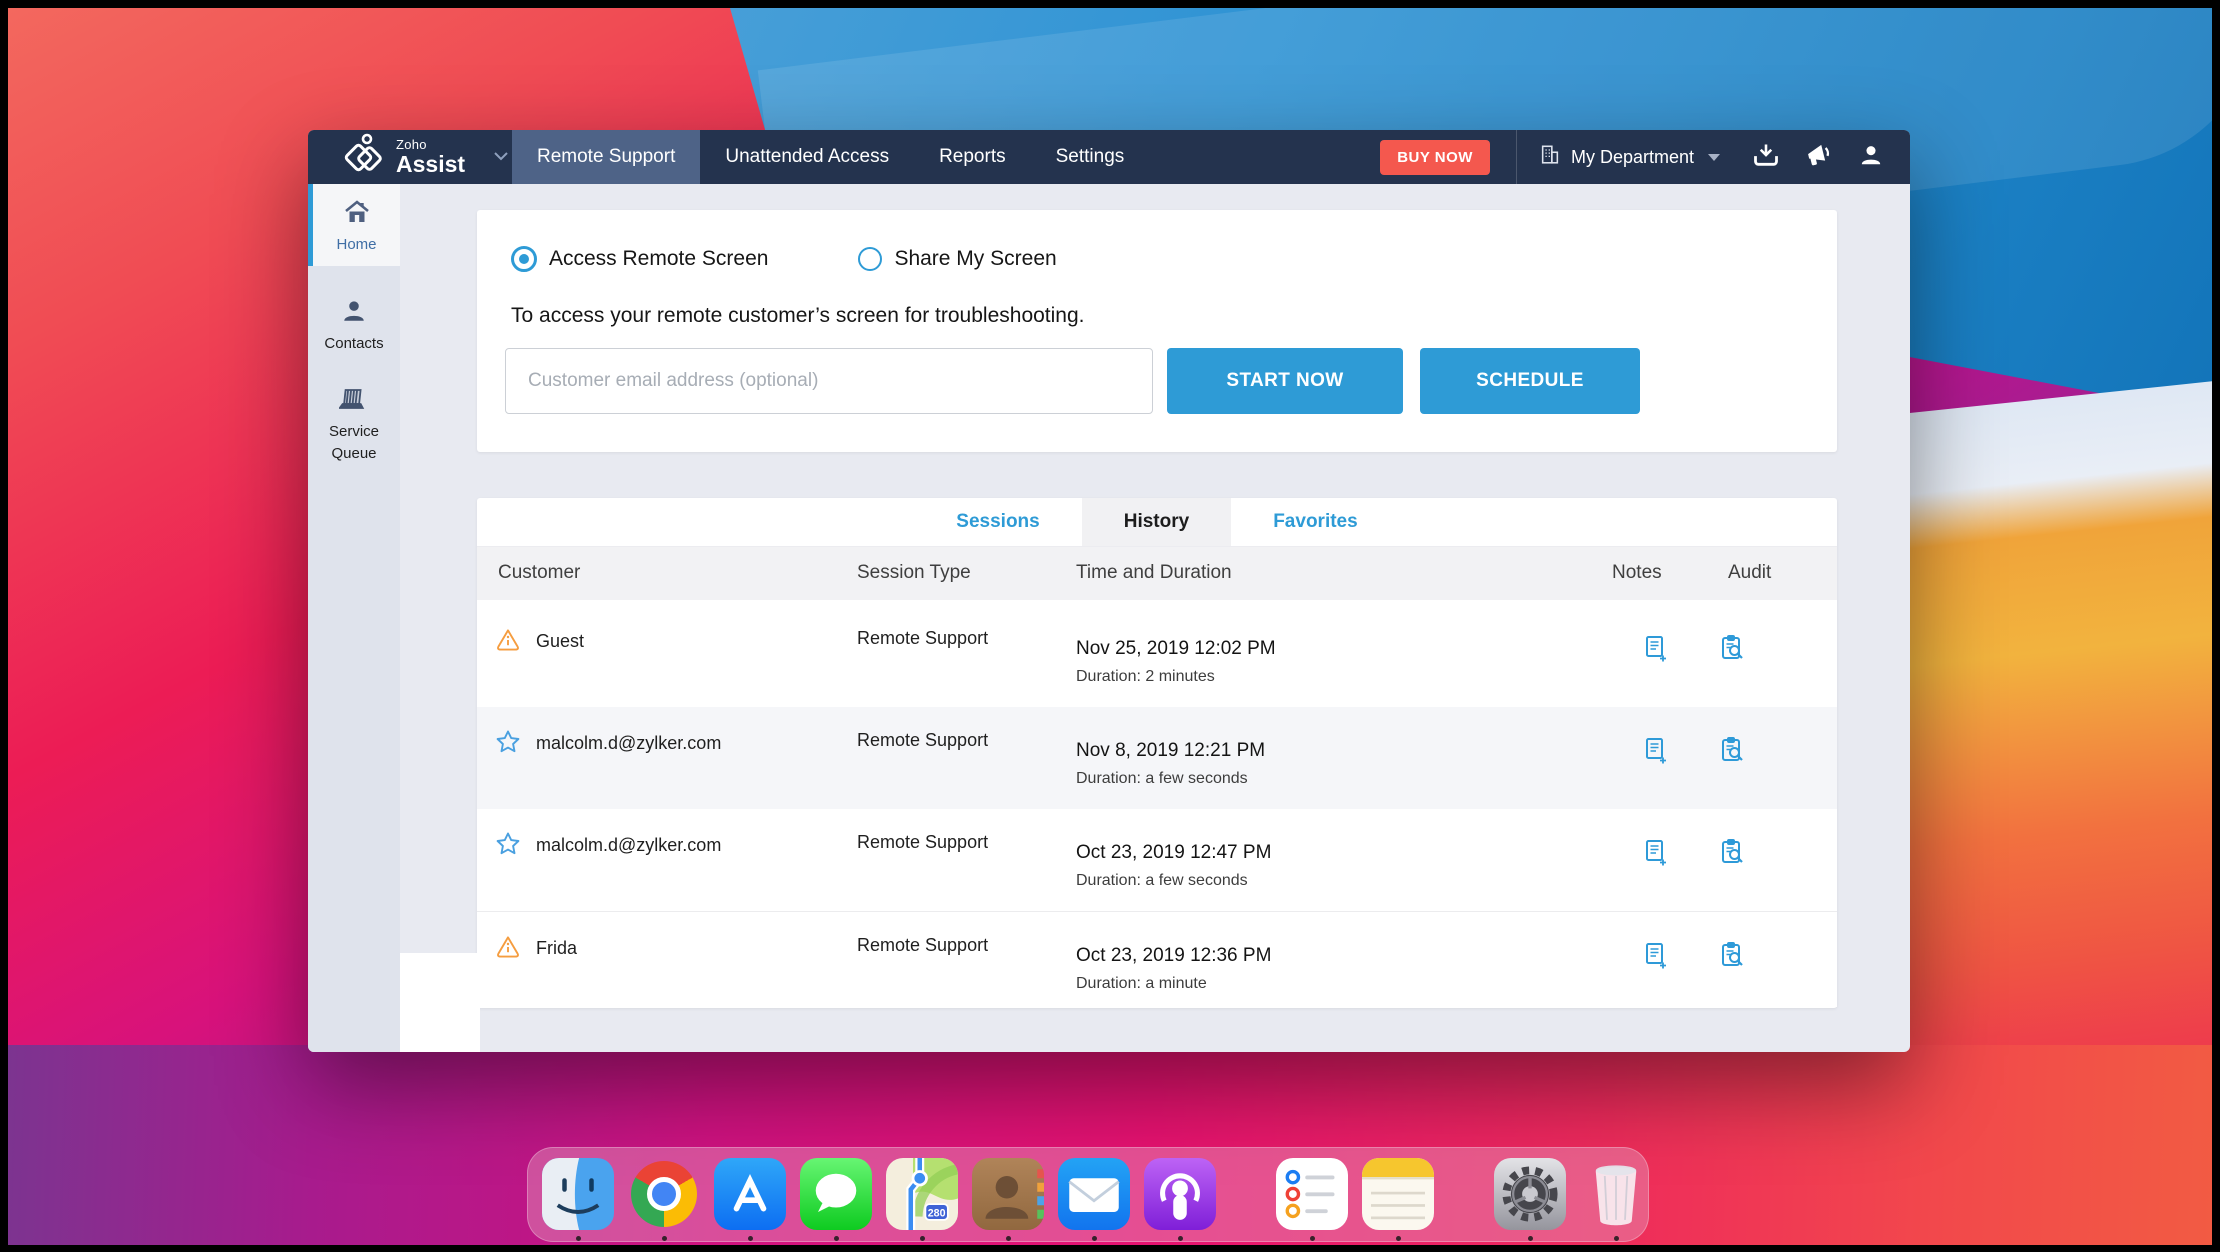  I want to click on tab-favorites: Favorites, so click(1315, 522).